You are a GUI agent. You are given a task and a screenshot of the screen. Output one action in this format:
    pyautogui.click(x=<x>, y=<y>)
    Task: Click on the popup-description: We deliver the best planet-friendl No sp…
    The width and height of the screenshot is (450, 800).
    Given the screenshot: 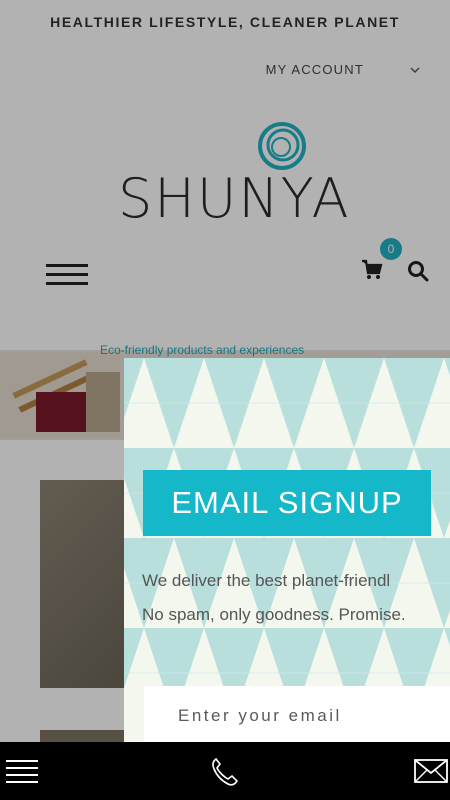 What is the action you would take?
    pyautogui.click(x=296, y=598)
    